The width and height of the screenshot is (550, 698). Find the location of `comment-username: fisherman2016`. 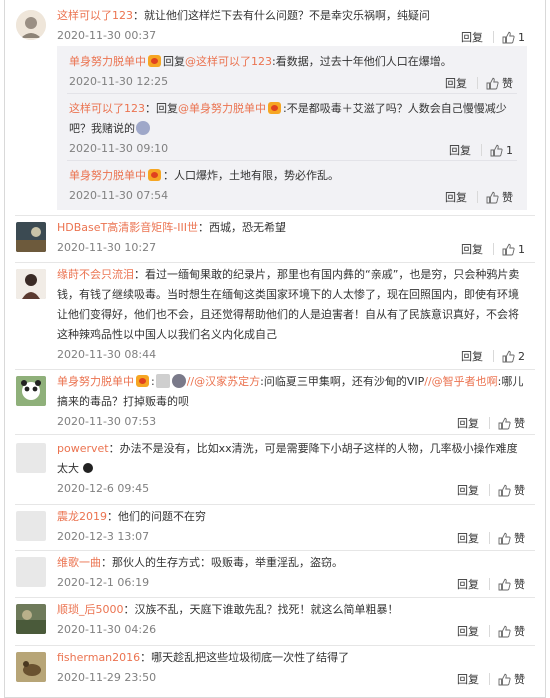

comment-username: fisherman2016 is located at coordinates (98, 657).